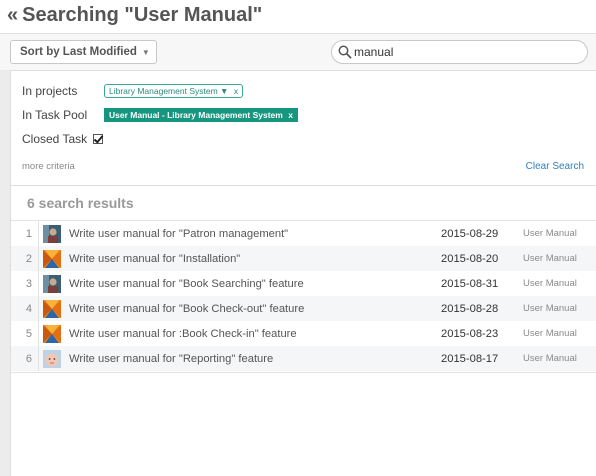 This screenshot has height=476, width=596. What do you see at coordinates (163, 91) in the screenshot?
I see `project-tag-label: Library Management System` at bounding box center [163, 91].